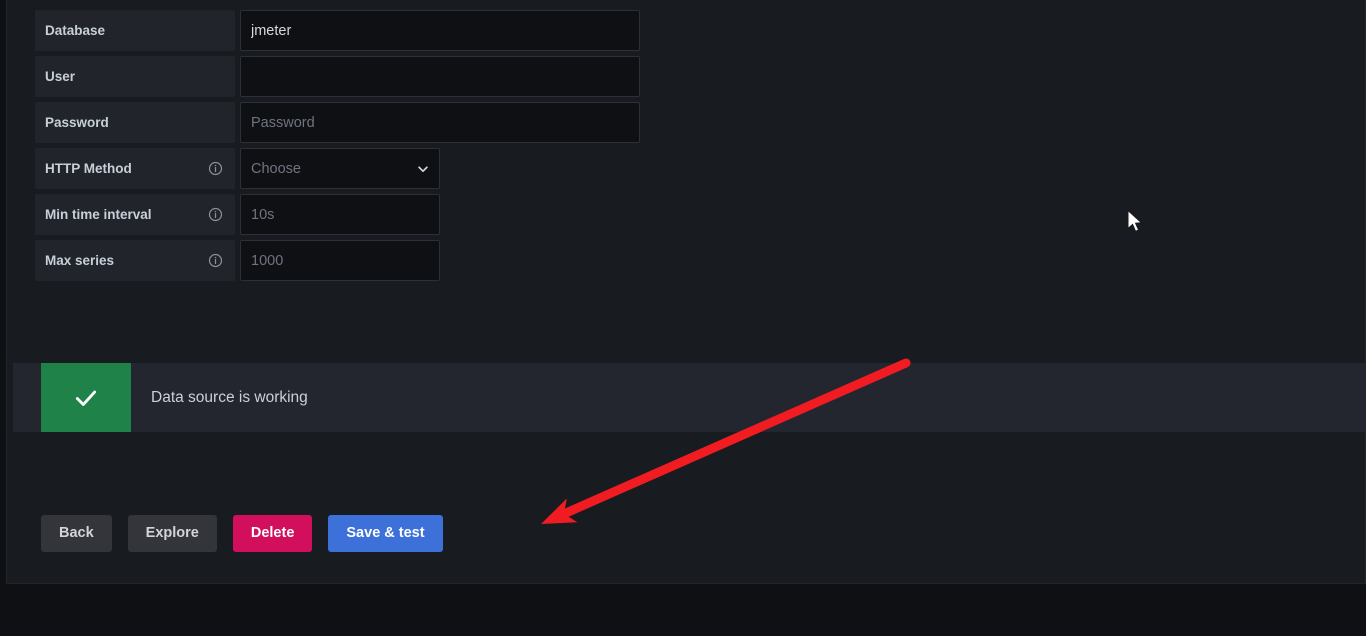 The height and width of the screenshot is (636, 1366). I want to click on field-label-text: Min time interval, so click(98, 214).